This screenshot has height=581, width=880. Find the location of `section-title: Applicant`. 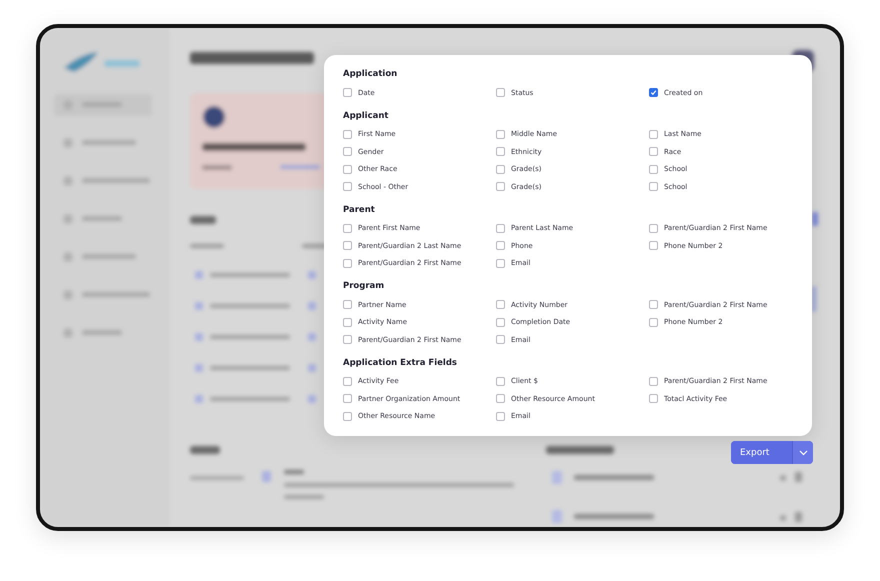

section-title: Applicant is located at coordinates (366, 116).